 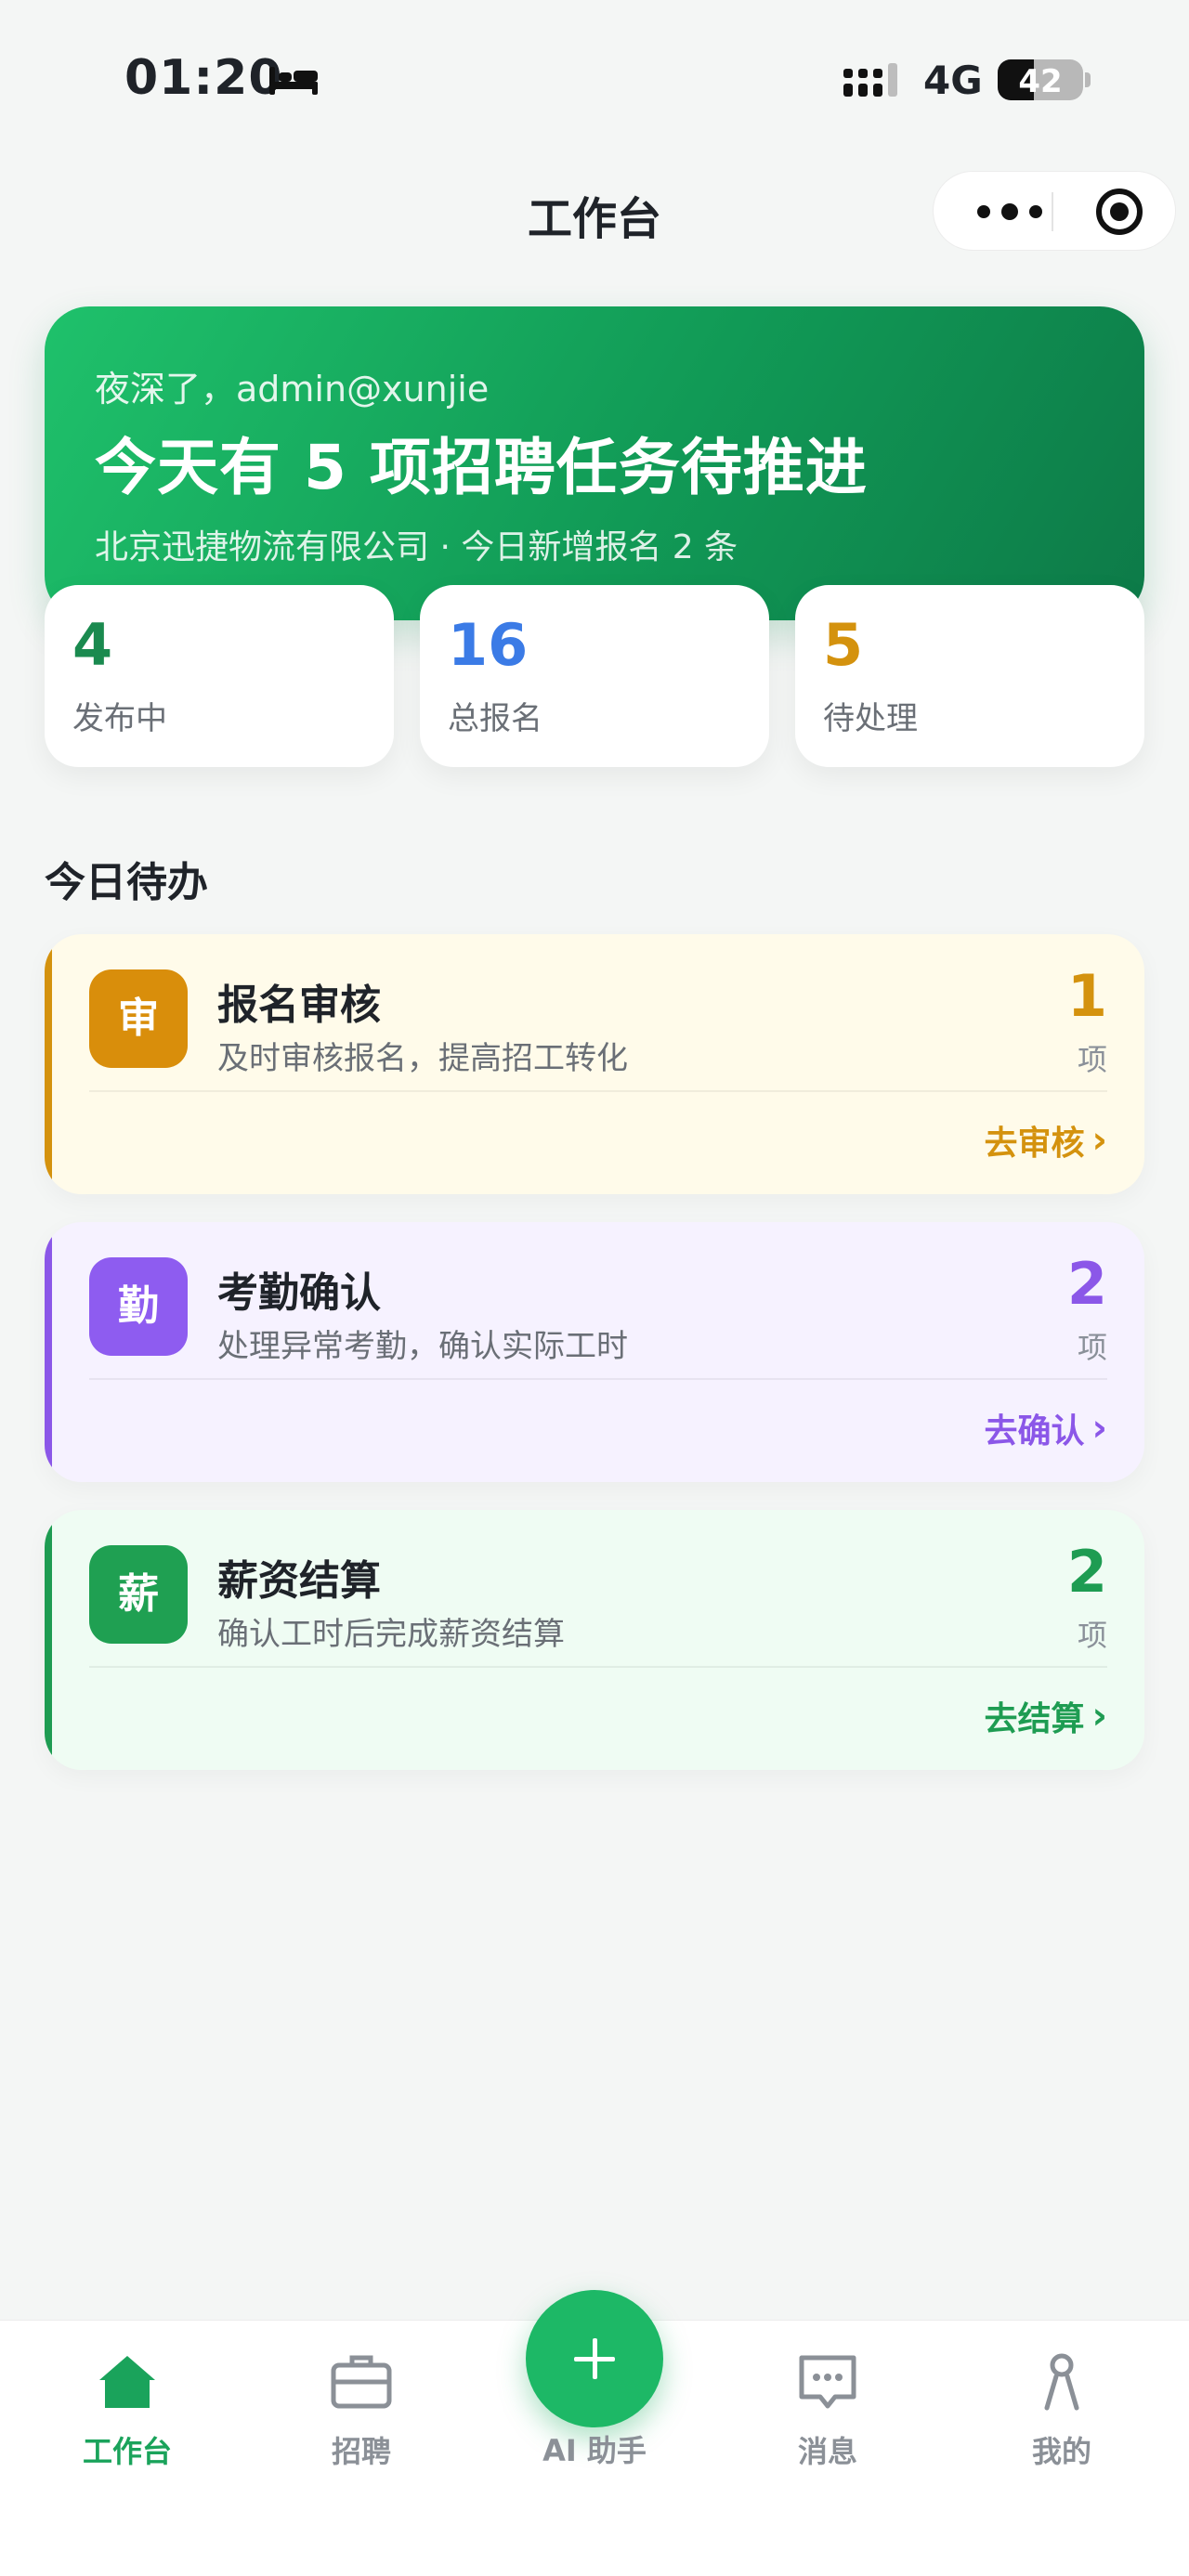 I want to click on tab-label: 消息, so click(x=827, y=2451).